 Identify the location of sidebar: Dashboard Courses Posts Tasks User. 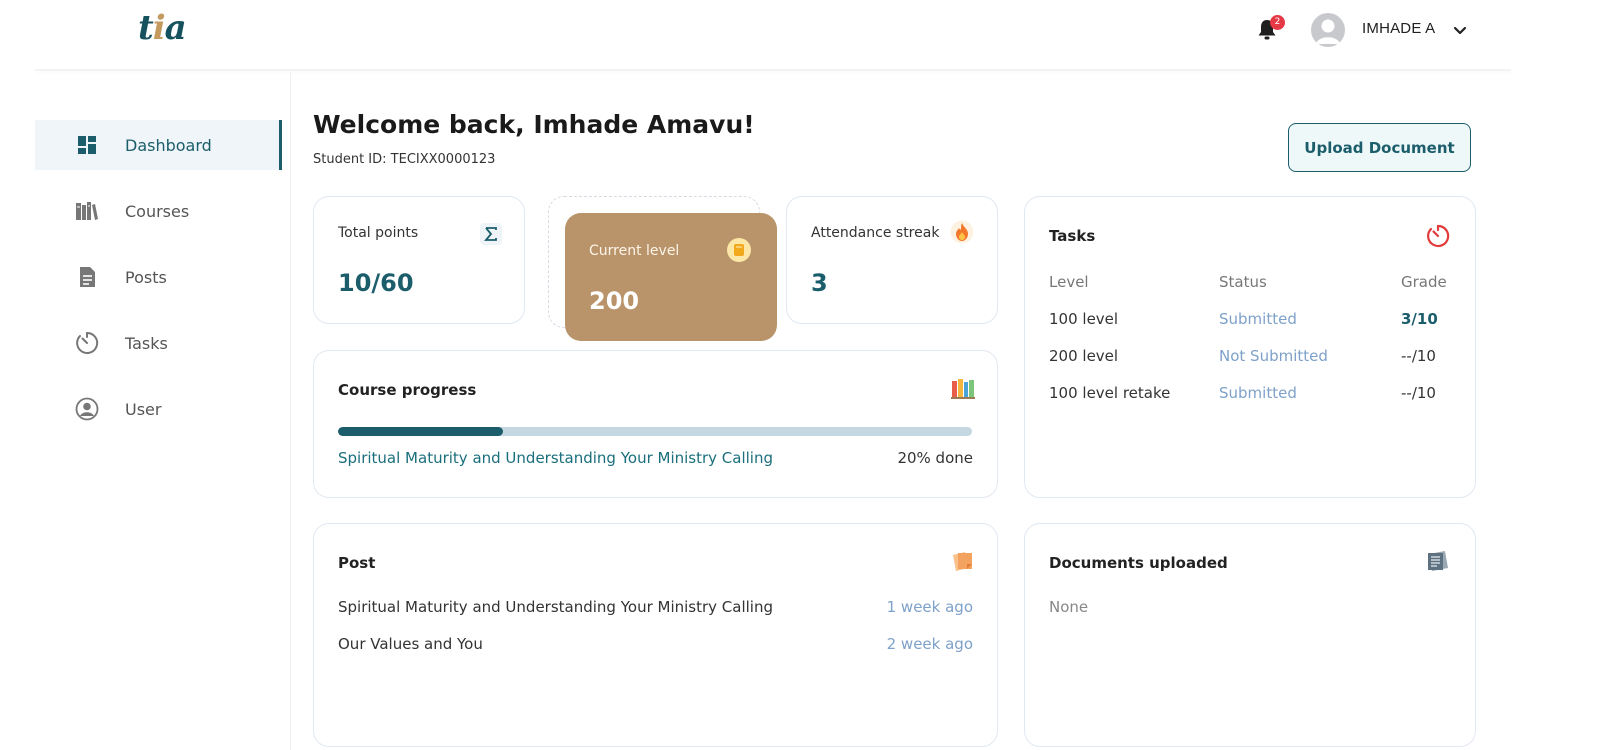
(163, 411).